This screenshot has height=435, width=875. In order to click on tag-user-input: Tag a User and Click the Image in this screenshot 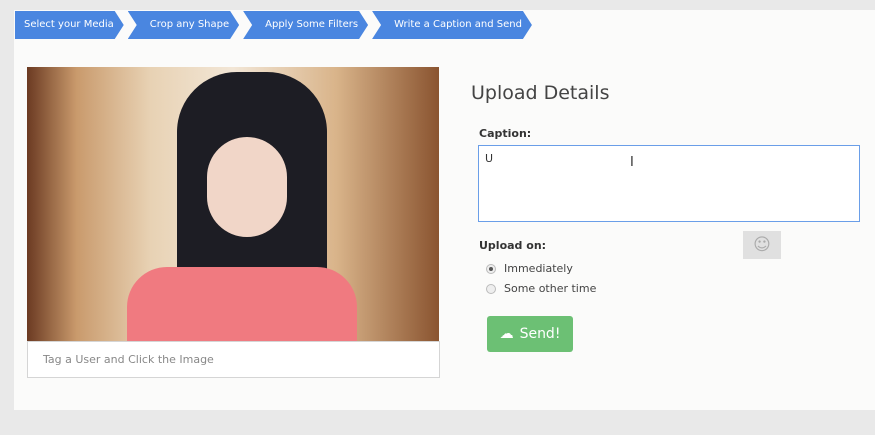, I will do `click(233, 359)`.